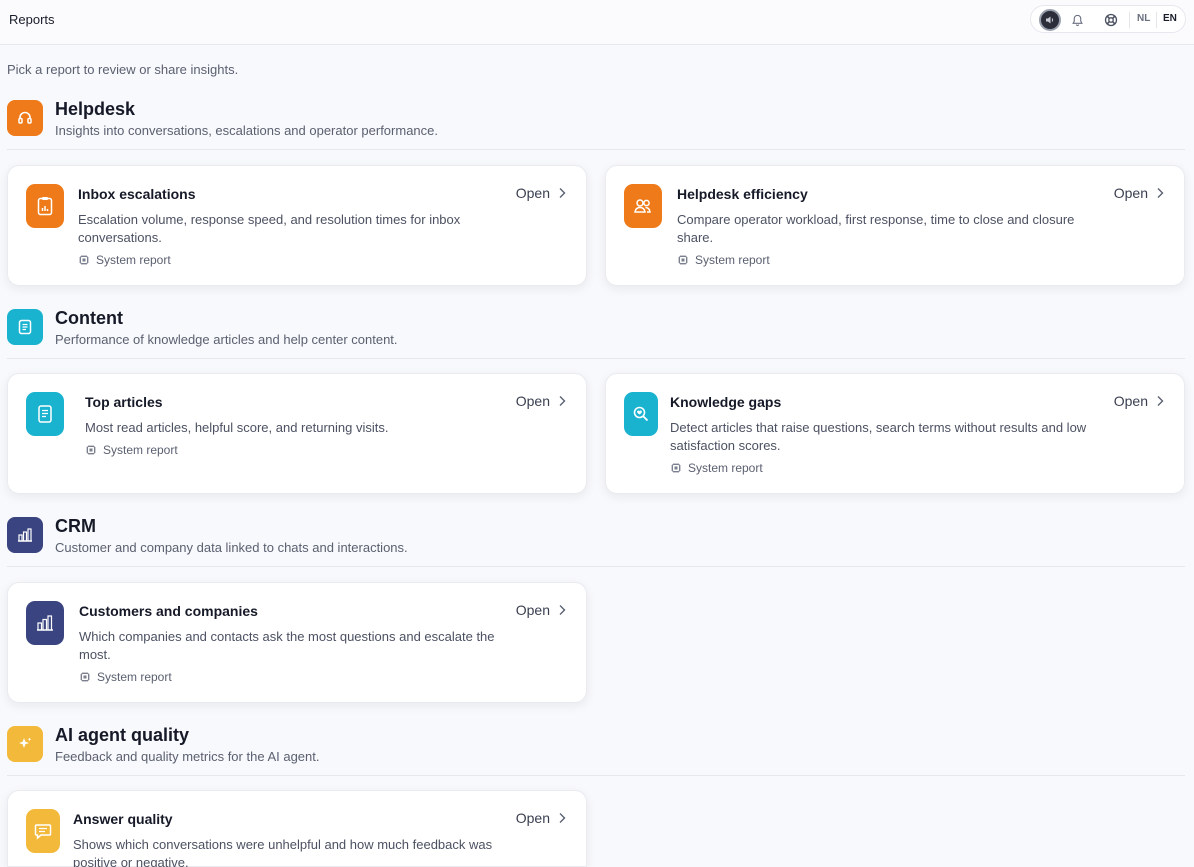 The image size is (1194, 867). Describe the element at coordinates (643, 206) in the screenshot. I see `users-icon` at that location.